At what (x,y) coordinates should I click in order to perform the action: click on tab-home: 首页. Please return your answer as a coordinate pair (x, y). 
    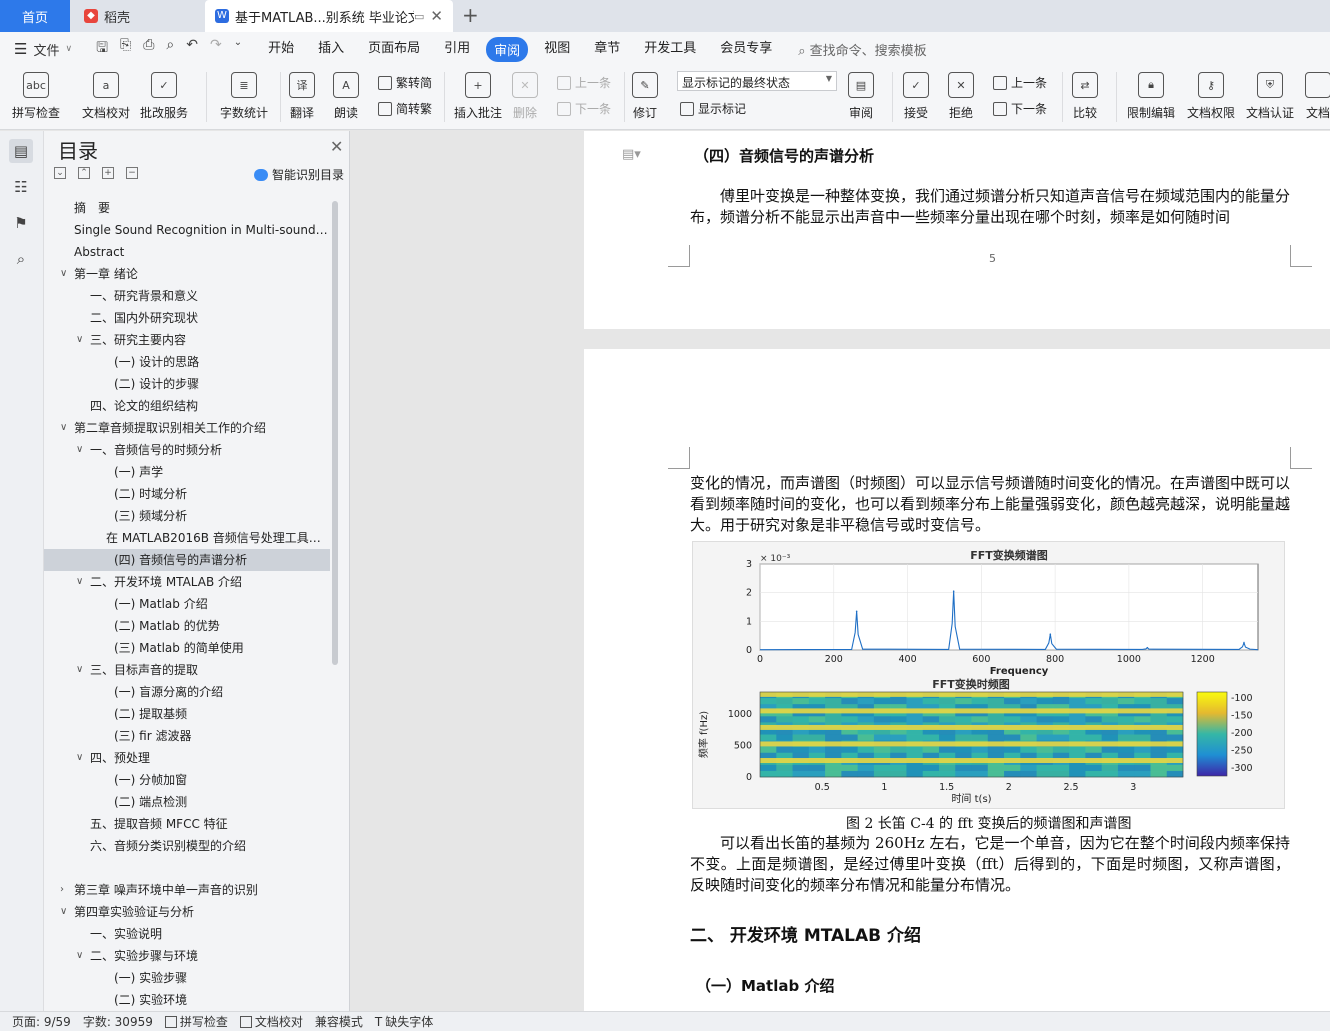
    Looking at the image, I should click on (35, 16).